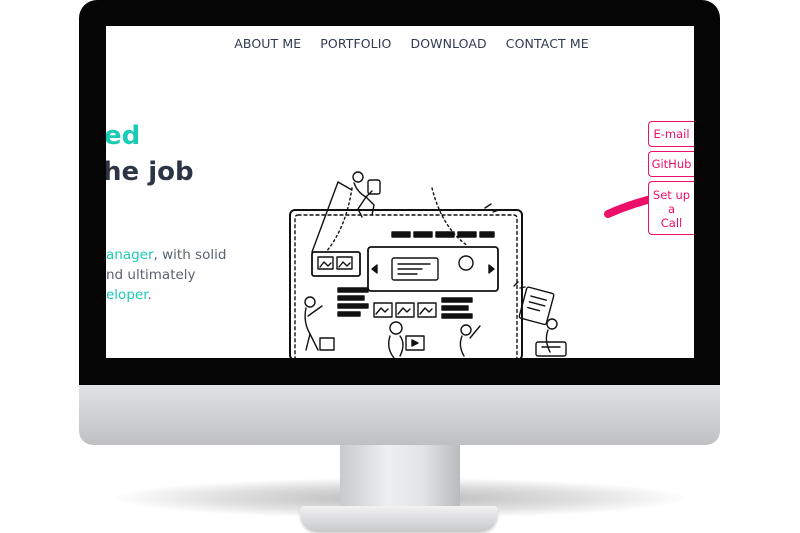 The image size is (800, 533). What do you see at coordinates (671, 178) in the screenshot?
I see `contact-side-buttons: E-mail GitHub Set up a Call` at bounding box center [671, 178].